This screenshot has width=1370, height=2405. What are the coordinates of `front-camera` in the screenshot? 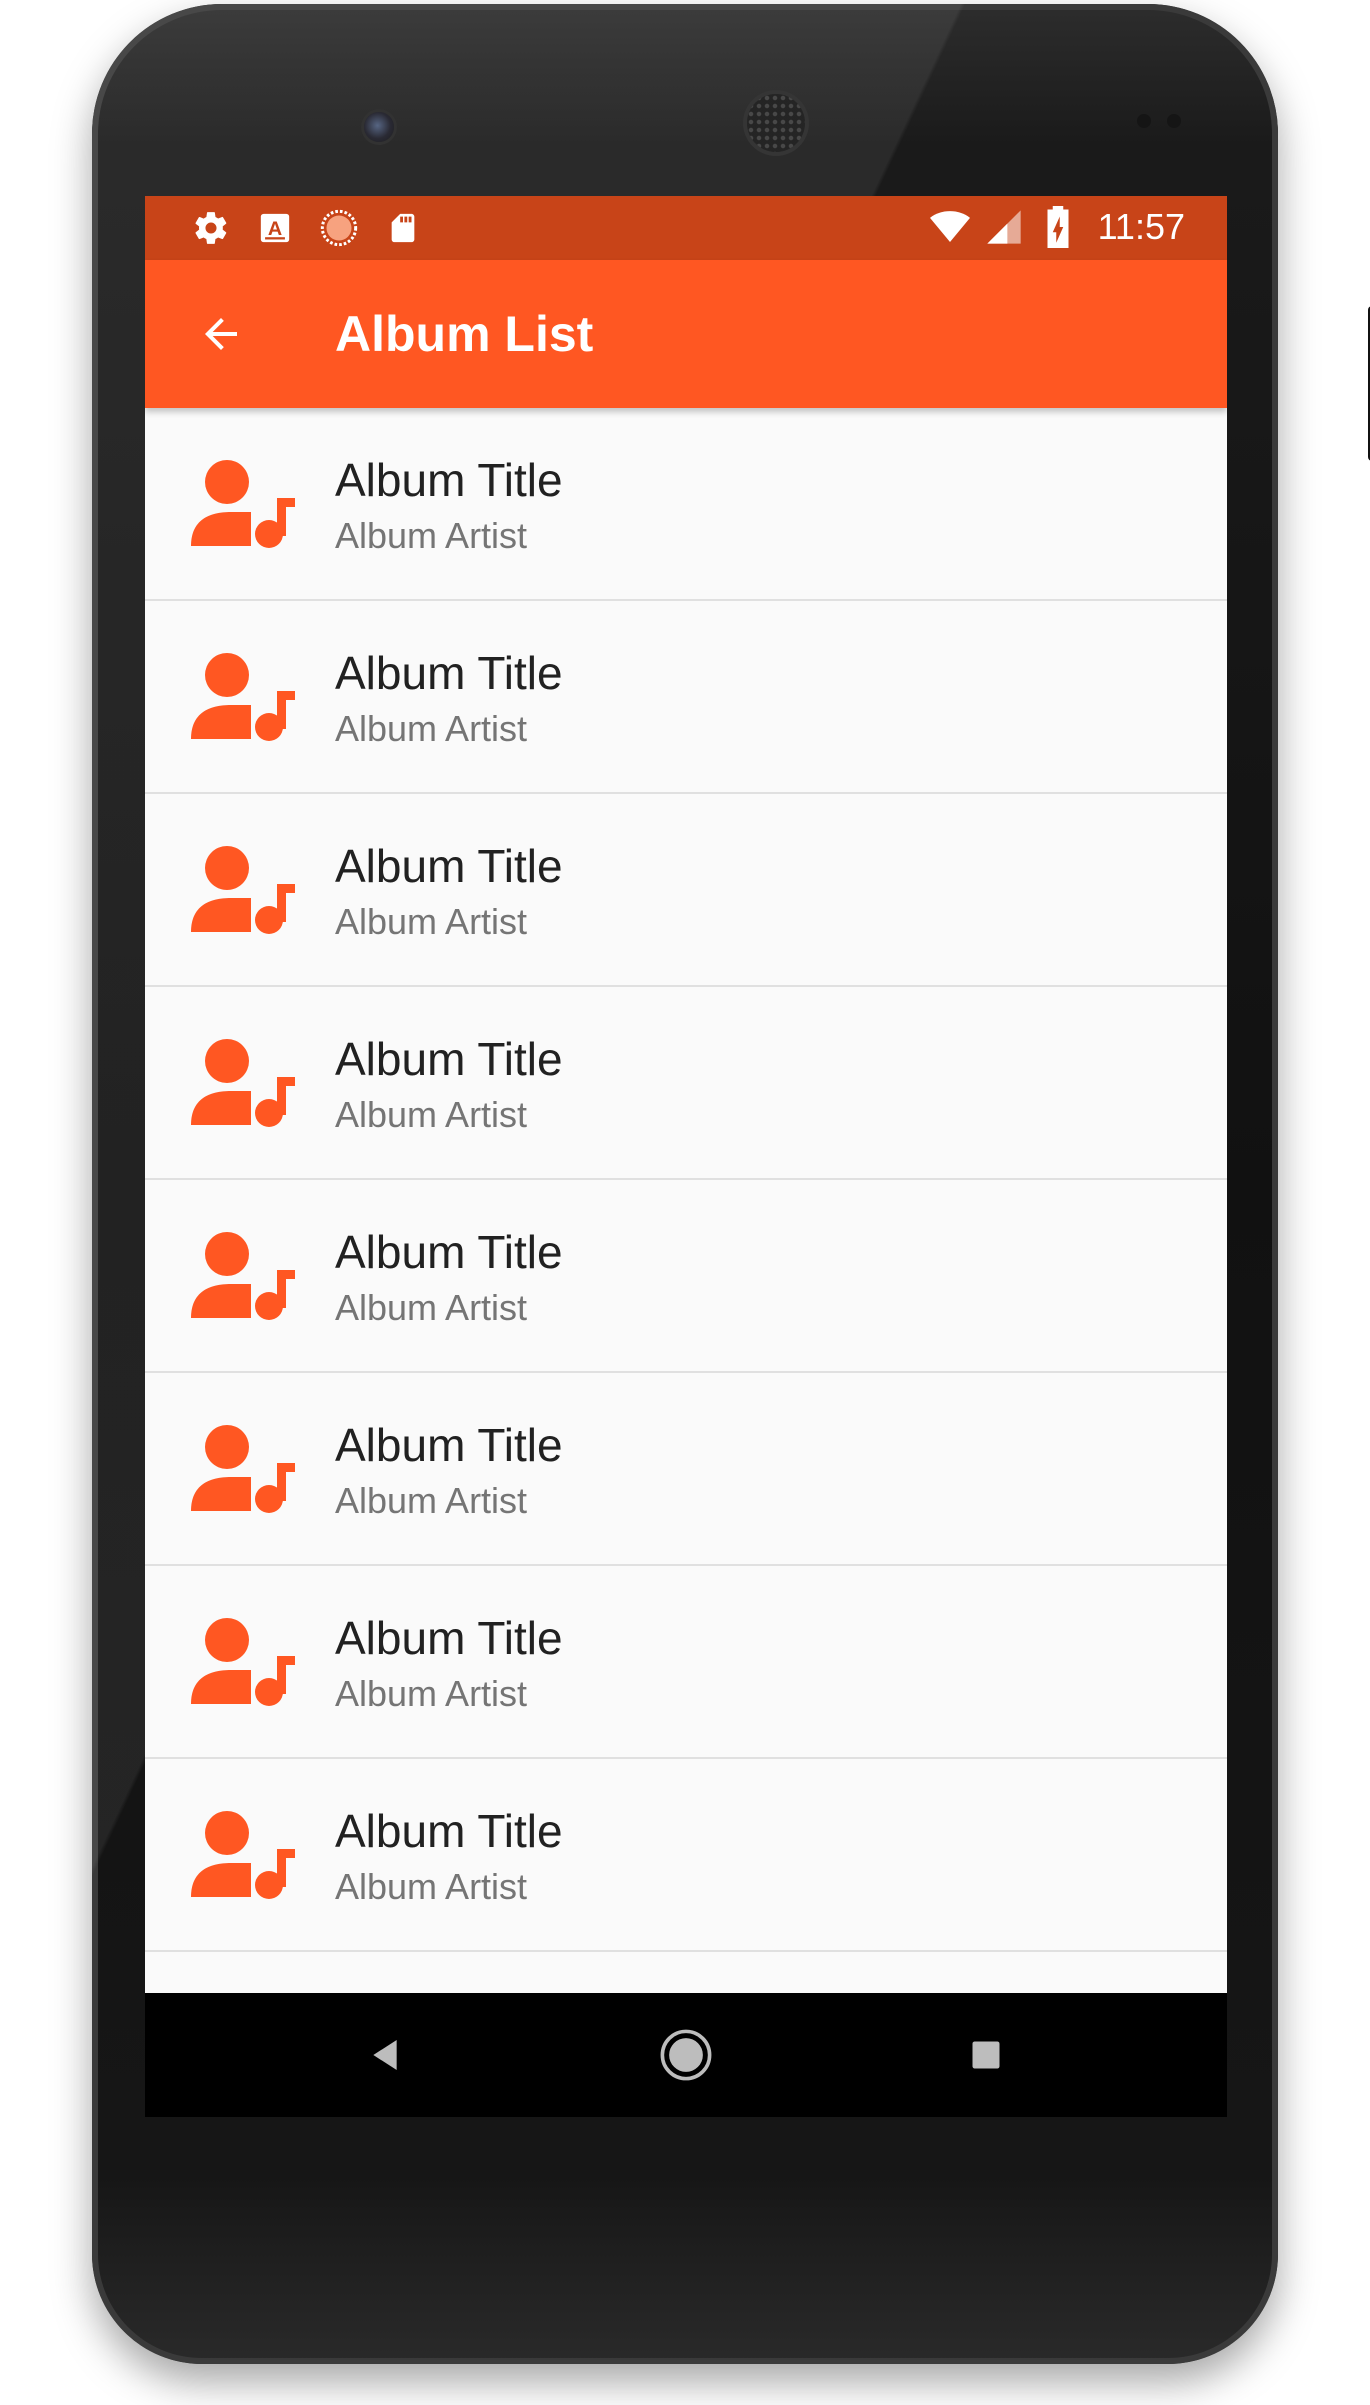 It's located at (379, 127).